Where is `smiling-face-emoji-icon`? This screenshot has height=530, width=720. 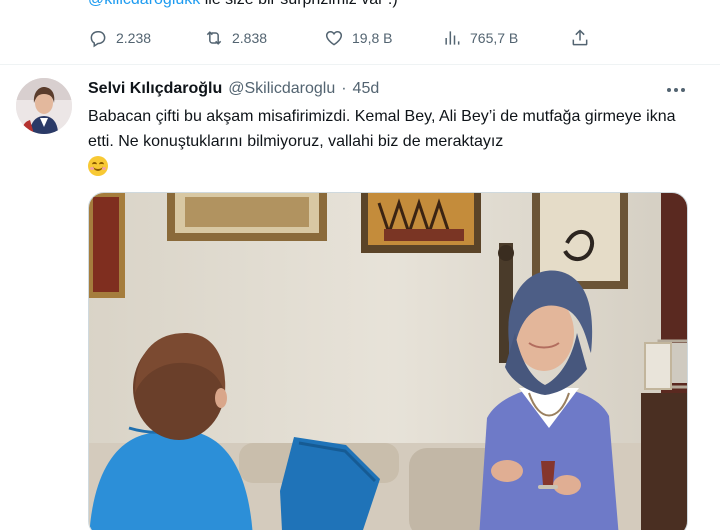 smiling-face-emoji-icon is located at coordinates (98, 166).